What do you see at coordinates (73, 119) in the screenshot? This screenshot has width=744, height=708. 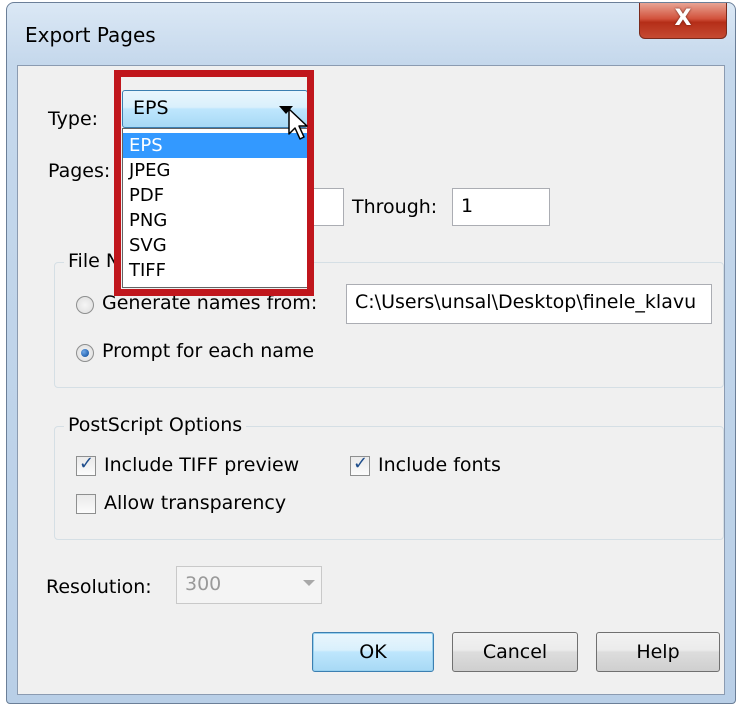 I see `type-label: Type:` at bounding box center [73, 119].